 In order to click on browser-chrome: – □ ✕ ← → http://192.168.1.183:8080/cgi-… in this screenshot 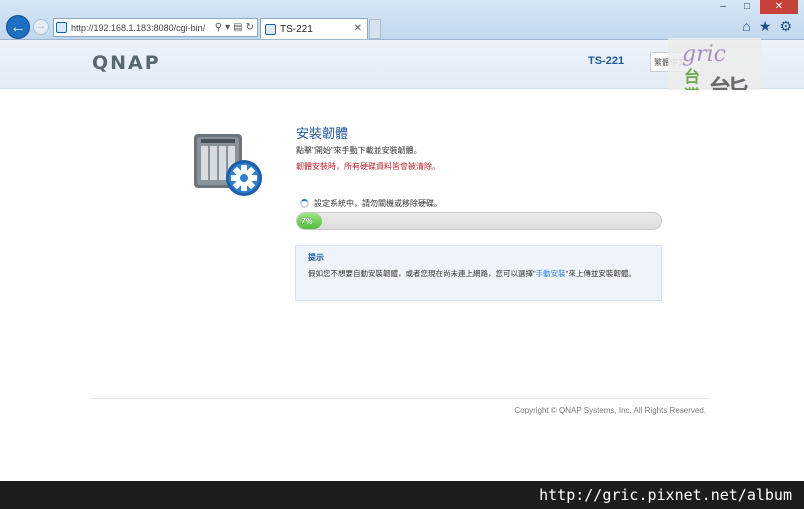, I will do `click(402, 20)`.